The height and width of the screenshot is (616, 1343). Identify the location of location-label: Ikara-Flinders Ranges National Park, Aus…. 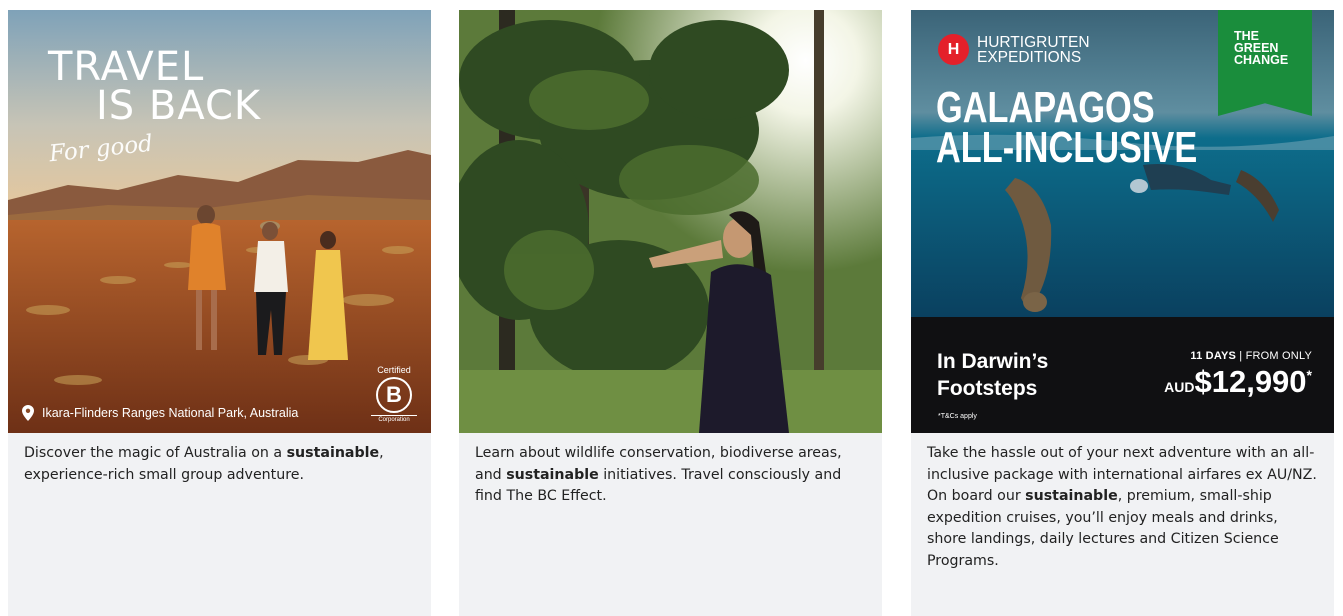
(160, 413).